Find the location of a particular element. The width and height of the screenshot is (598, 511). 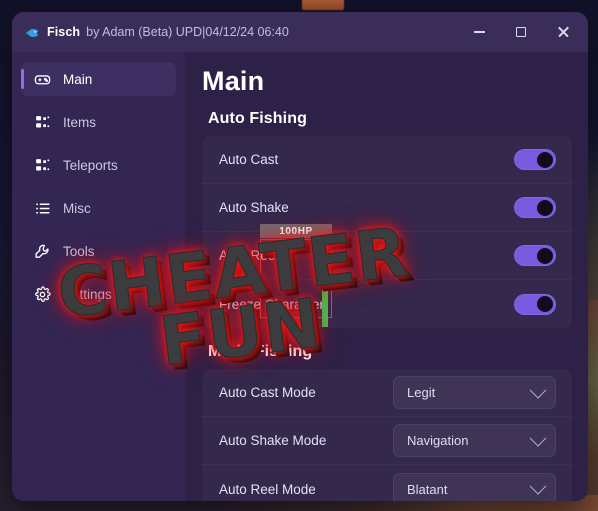

row-label: Auto Shake Mode is located at coordinates (273, 440).